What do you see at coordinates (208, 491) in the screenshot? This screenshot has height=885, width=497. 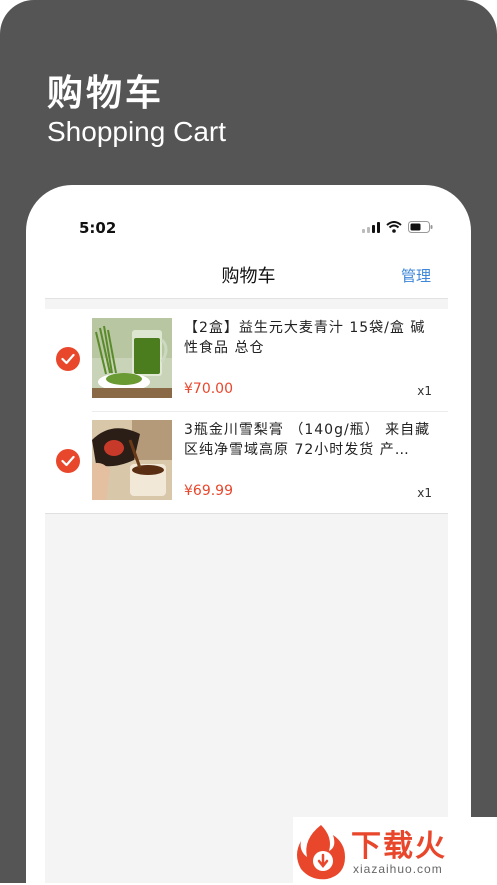 I see `item-price: ¥69.99` at bounding box center [208, 491].